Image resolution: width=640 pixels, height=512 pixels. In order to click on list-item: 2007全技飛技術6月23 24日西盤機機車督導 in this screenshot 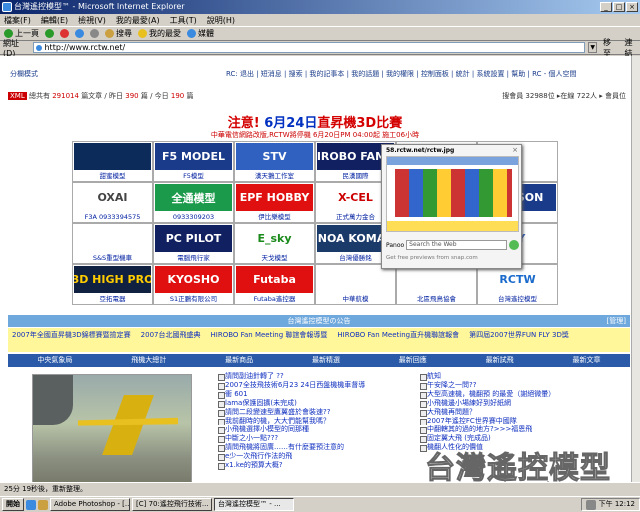, I will do `click(318, 385)`.